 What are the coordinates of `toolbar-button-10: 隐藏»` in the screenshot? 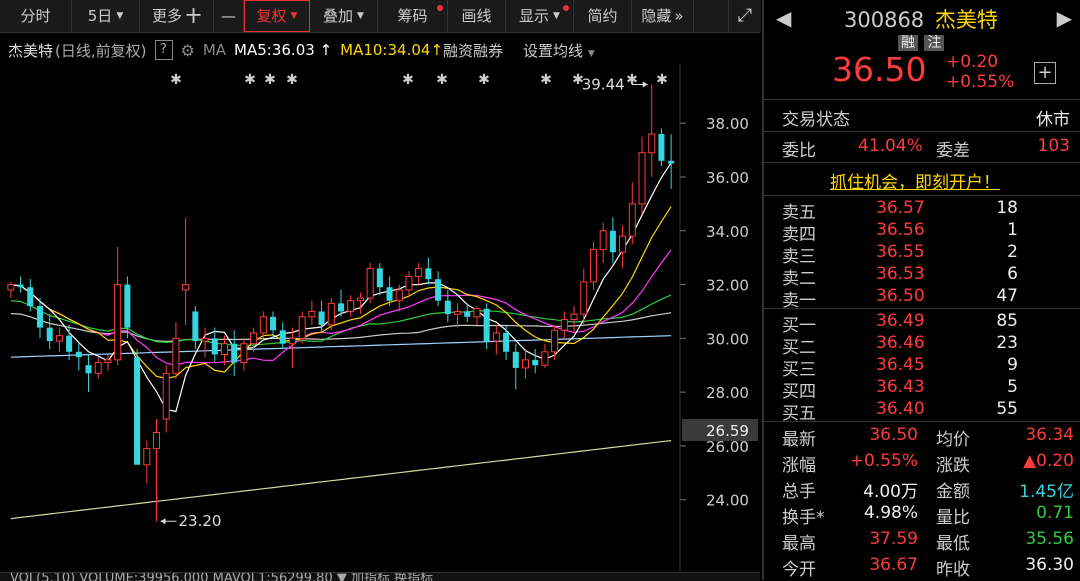 It's located at (663, 16).